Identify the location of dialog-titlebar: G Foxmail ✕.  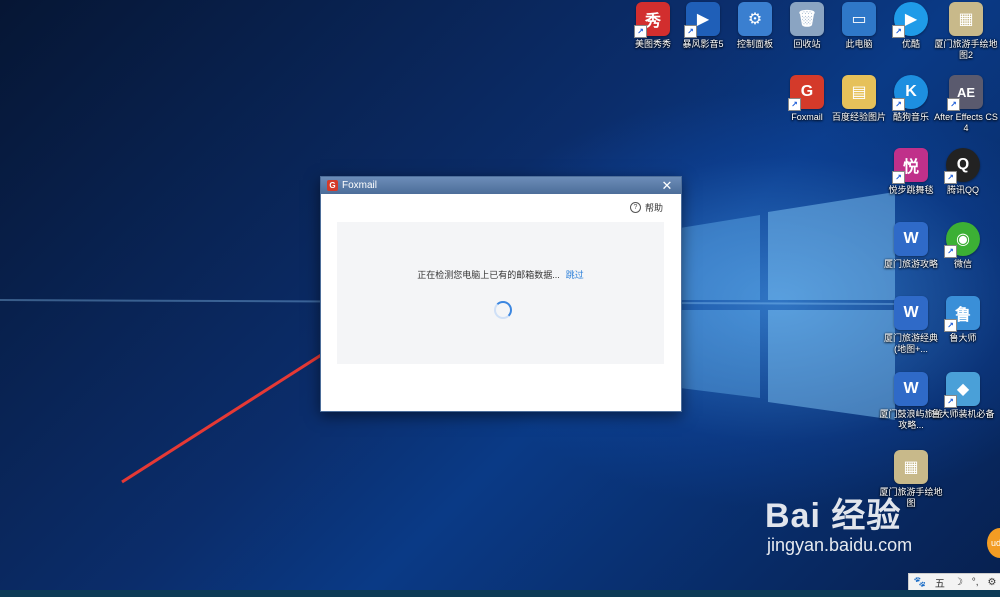
(501, 185).